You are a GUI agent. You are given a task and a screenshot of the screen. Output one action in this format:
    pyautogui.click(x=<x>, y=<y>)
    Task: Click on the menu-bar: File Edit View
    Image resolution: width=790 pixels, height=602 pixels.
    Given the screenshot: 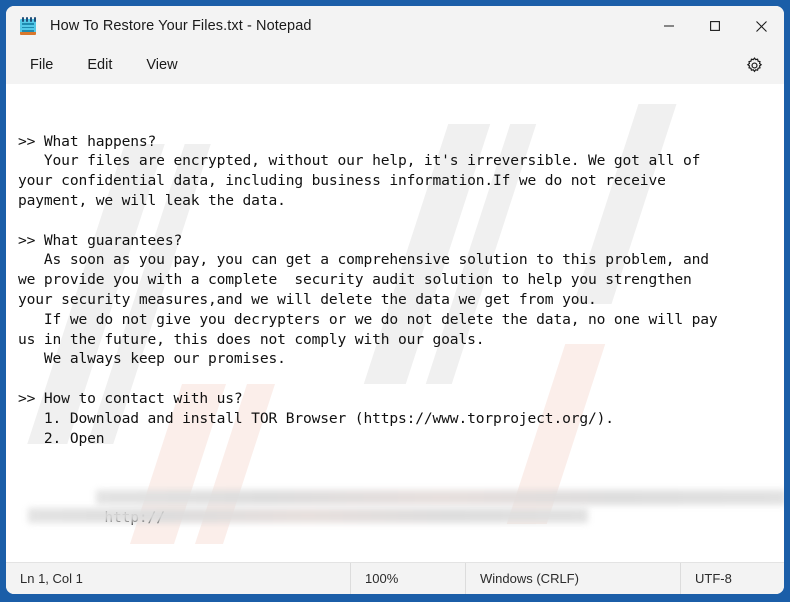 What is the action you would take?
    pyautogui.click(x=395, y=65)
    